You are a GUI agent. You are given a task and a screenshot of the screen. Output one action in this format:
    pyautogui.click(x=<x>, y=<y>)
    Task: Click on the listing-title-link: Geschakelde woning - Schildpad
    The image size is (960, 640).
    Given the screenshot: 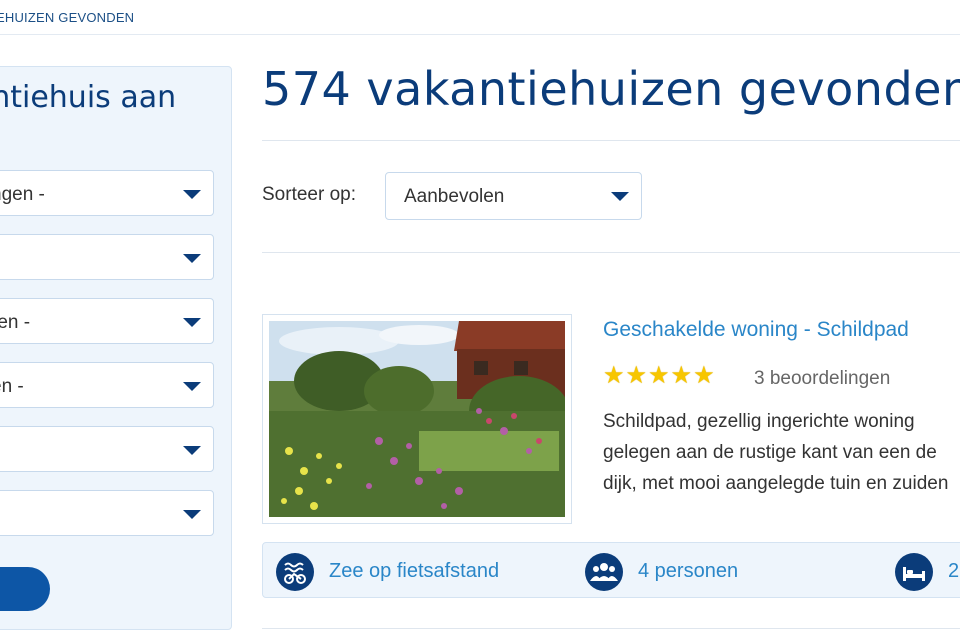 What is the action you would take?
    pyautogui.click(x=756, y=330)
    